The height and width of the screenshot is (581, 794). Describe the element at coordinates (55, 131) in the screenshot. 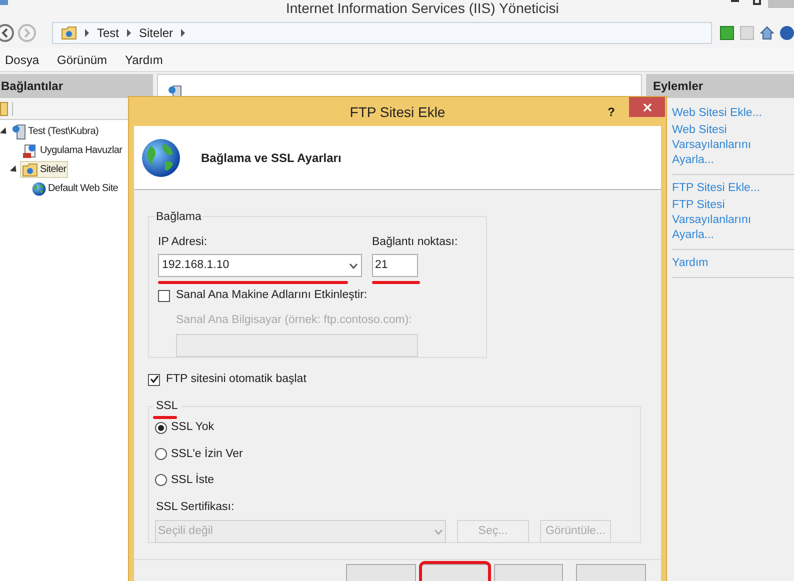

I see `tree-item: Test (Test\Kubra)` at that location.